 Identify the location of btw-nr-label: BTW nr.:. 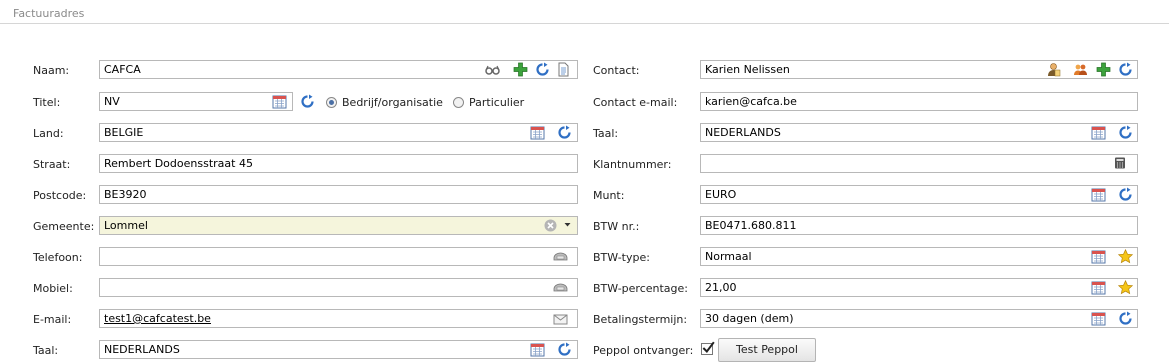
(616, 226).